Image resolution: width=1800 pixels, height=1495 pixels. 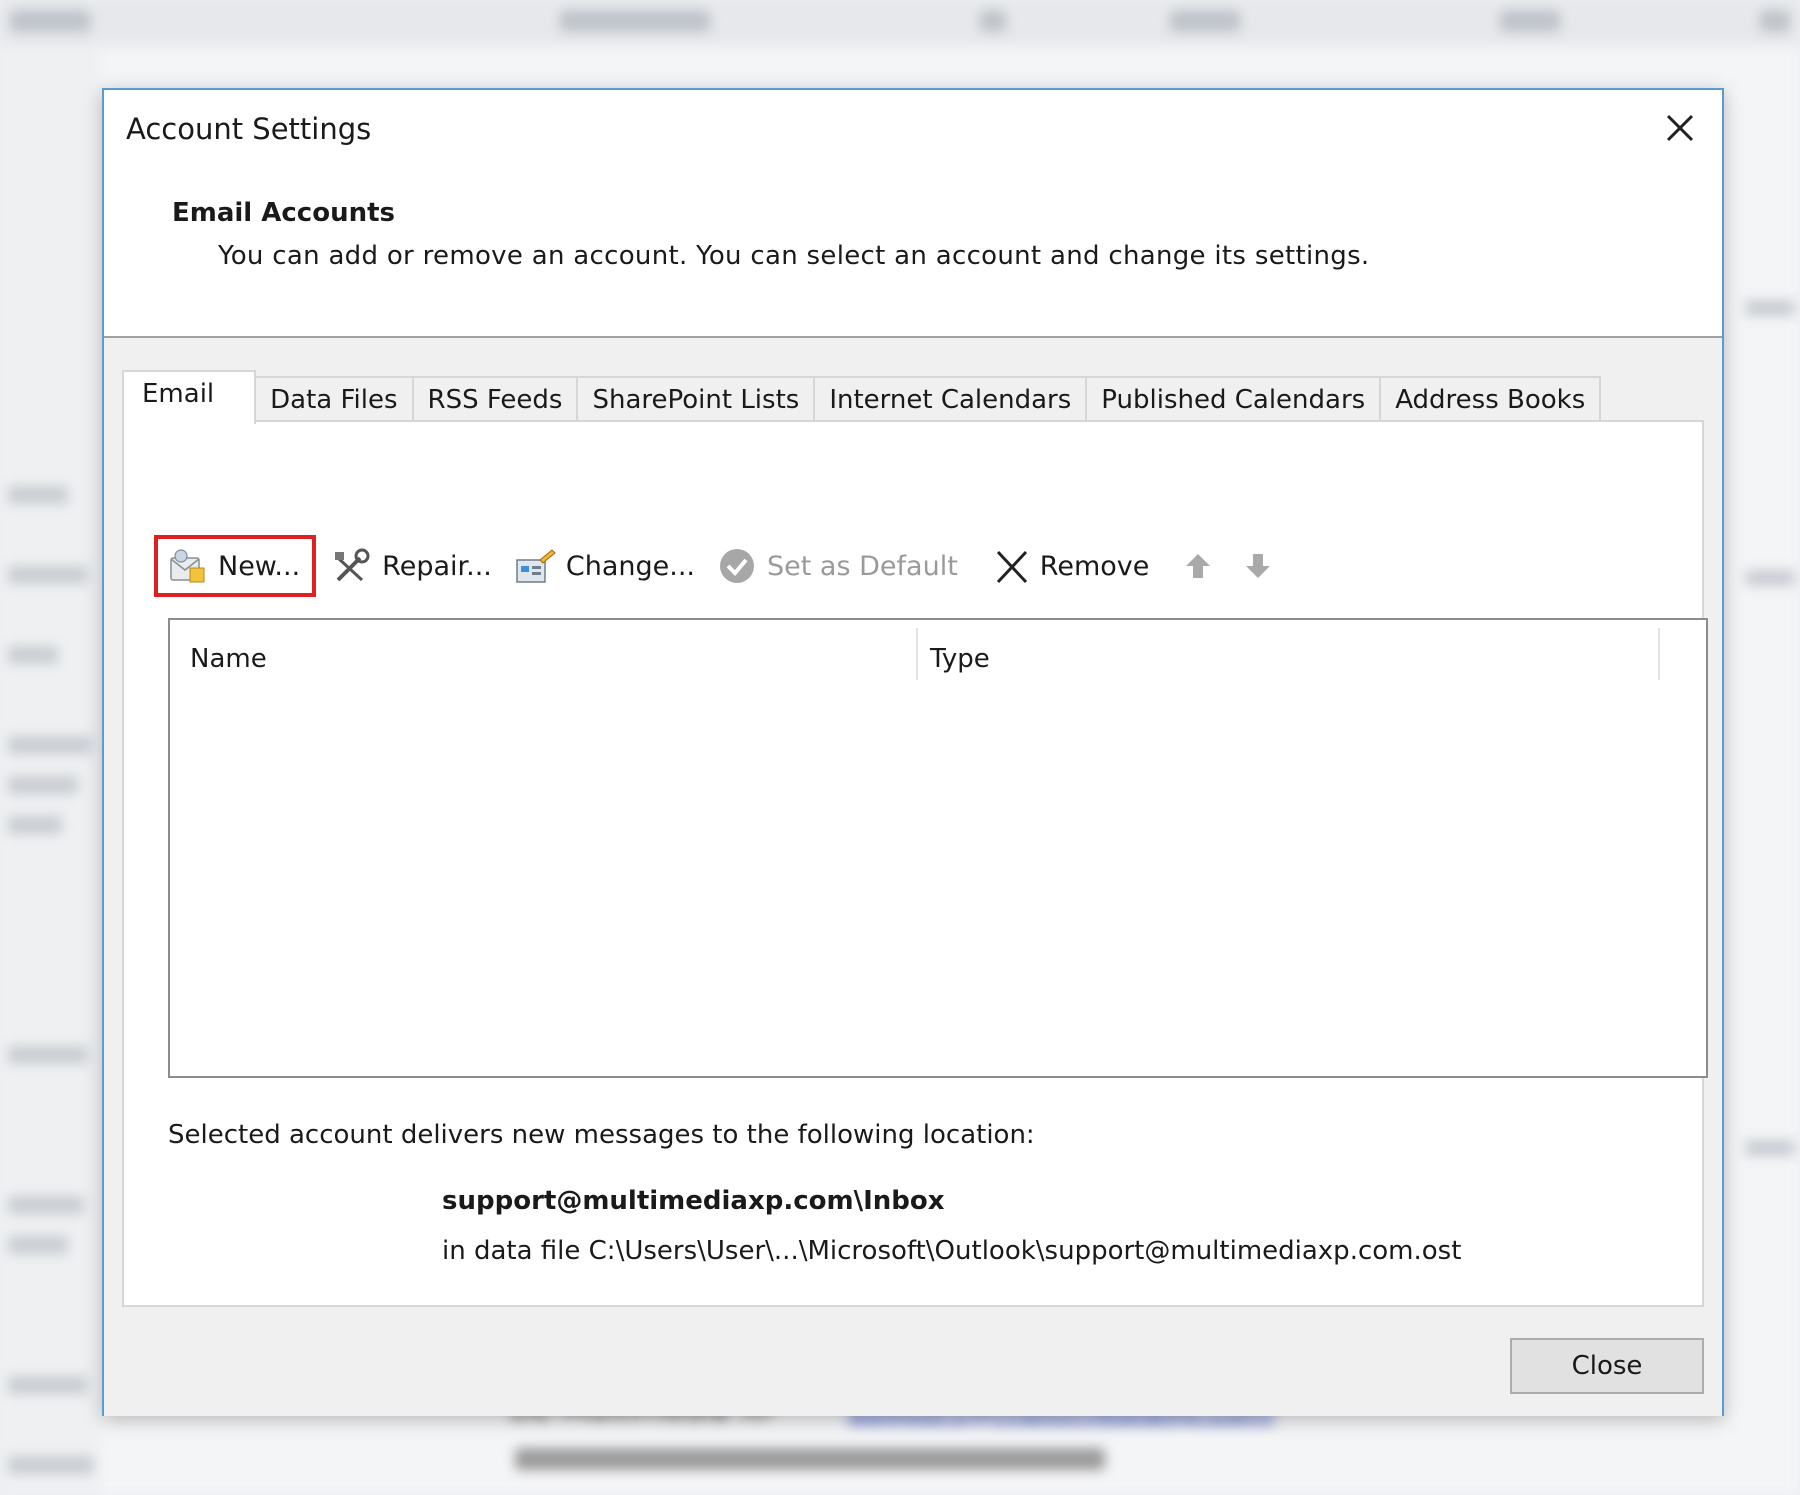 I want to click on arrow-up-icon, so click(x=1198, y=566).